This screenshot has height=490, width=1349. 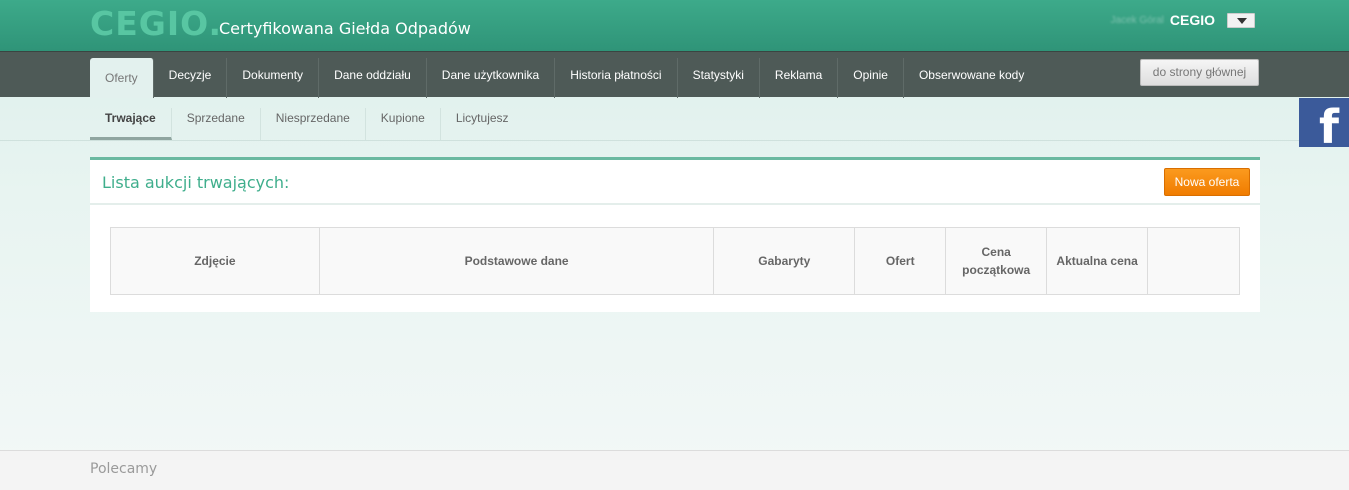 I want to click on nav-item-dane-oddzialu: Dane oddziału, so click(x=373, y=78).